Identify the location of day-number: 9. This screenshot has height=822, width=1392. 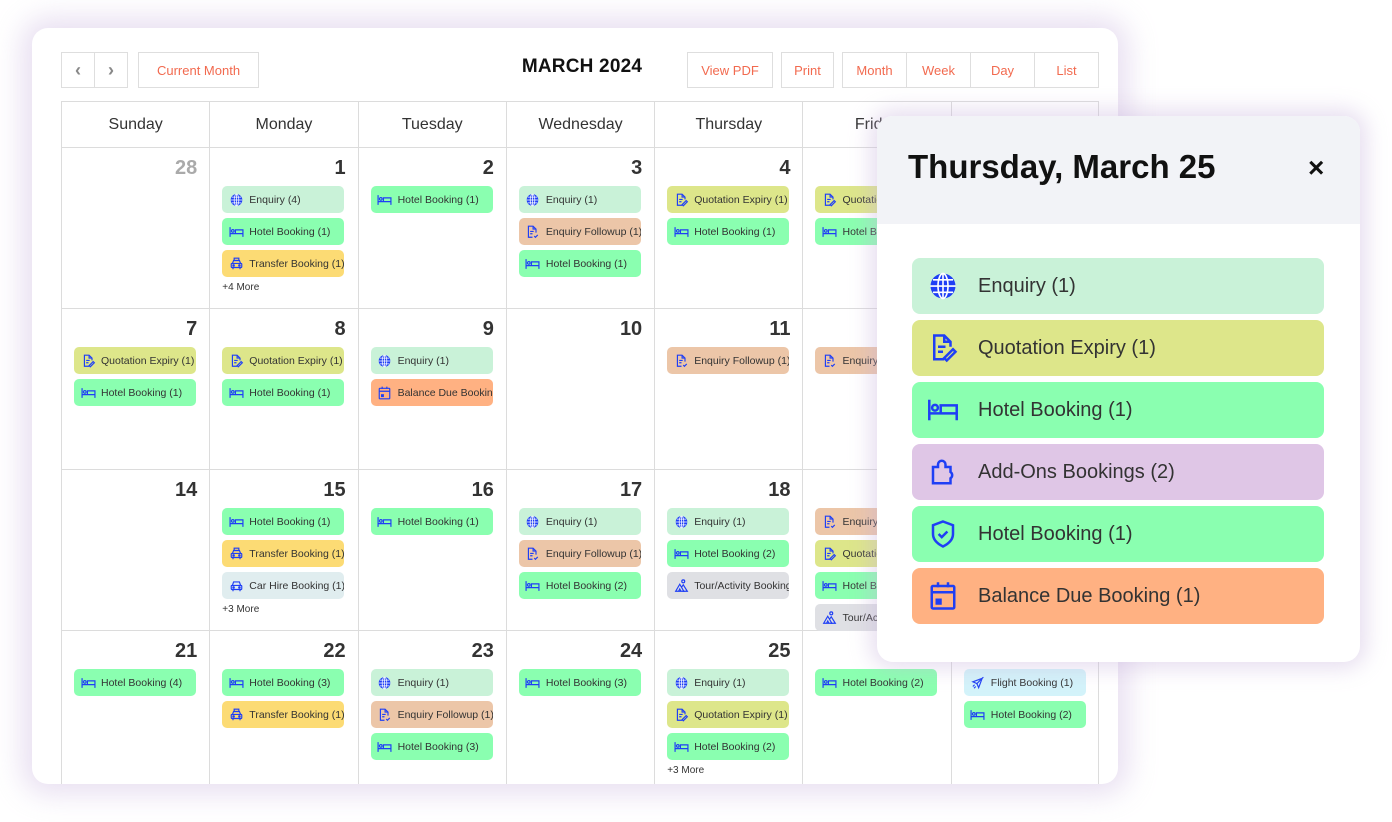
(488, 329).